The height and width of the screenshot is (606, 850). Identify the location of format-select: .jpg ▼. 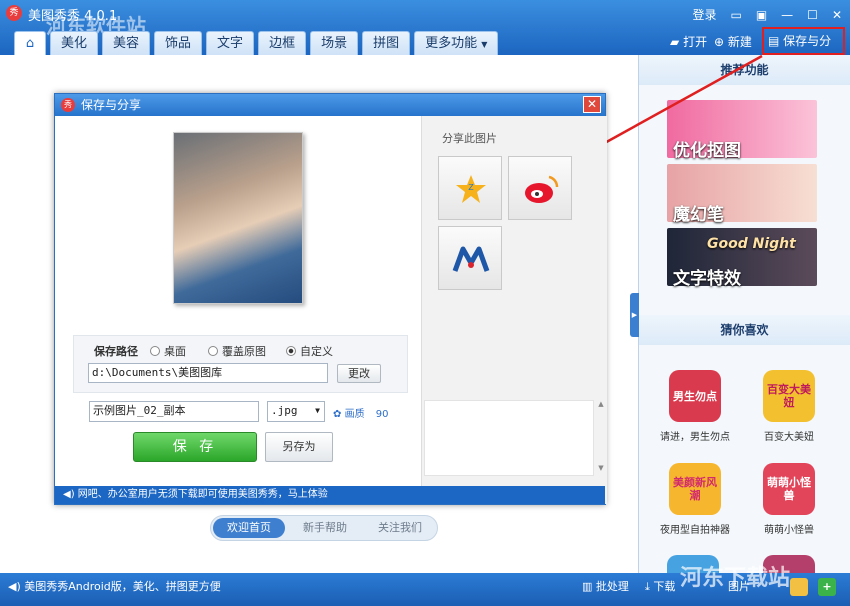
(296, 411).